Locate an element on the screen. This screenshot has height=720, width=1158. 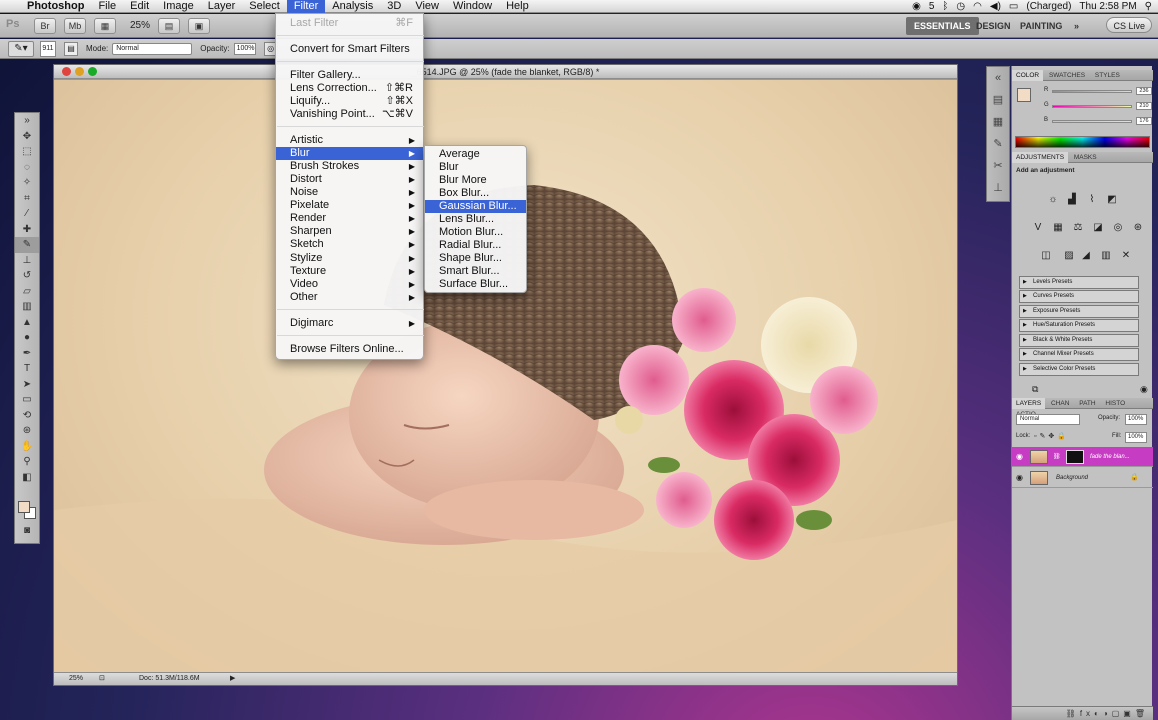
healing-brush-tool-icon: ✚ is located at coordinates (27, 230).